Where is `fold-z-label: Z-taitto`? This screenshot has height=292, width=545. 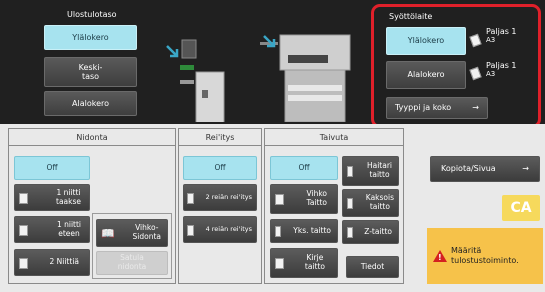
fold-z-label: Z-taitto is located at coordinates (378, 231).